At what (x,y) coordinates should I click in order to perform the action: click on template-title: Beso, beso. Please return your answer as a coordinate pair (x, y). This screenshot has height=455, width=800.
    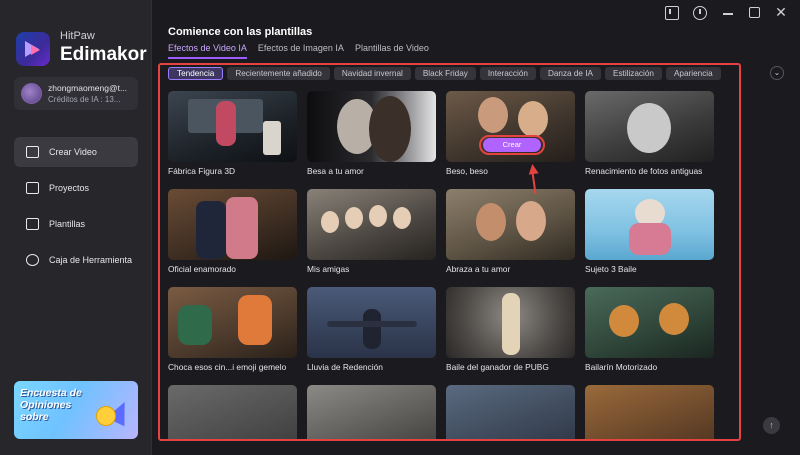
    Looking at the image, I should click on (467, 171).